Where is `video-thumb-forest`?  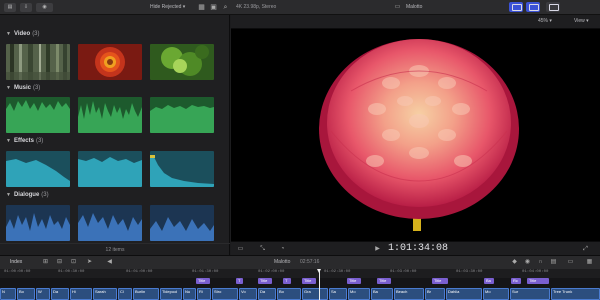 video-thumb-forest is located at coordinates (38, 62).